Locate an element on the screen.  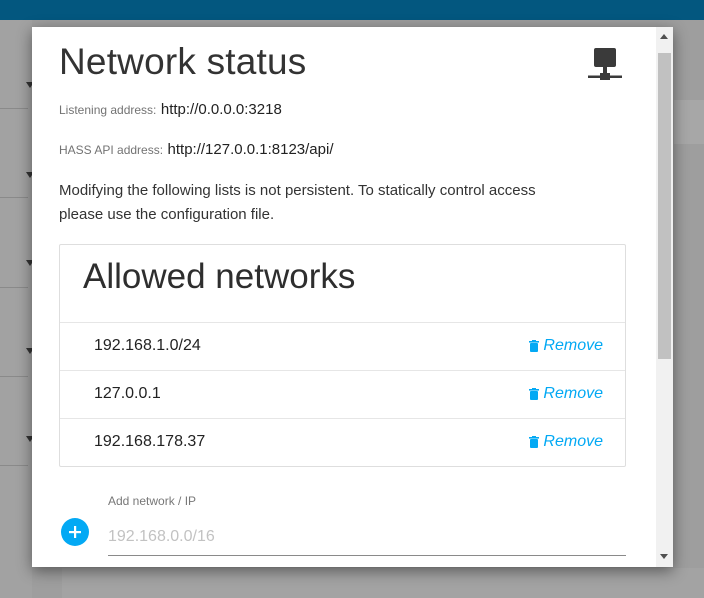
network-row: 127.0.0.1 Remove is located at coordinates (342, 394).